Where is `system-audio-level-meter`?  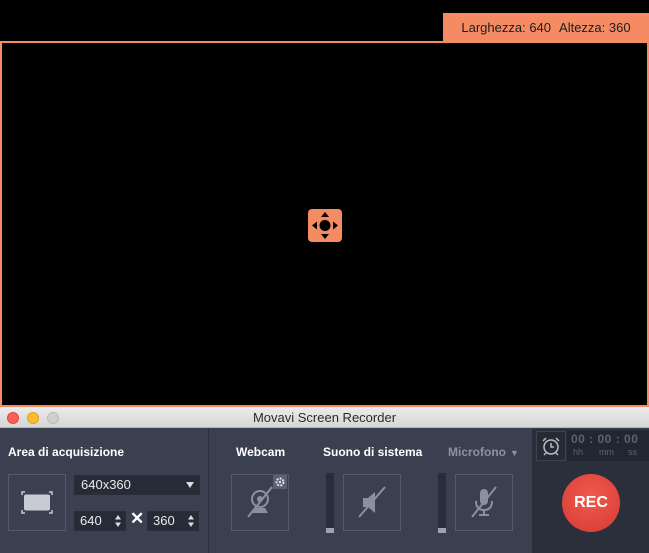
system-audio-level-meter is located at coordinates (330, 503).